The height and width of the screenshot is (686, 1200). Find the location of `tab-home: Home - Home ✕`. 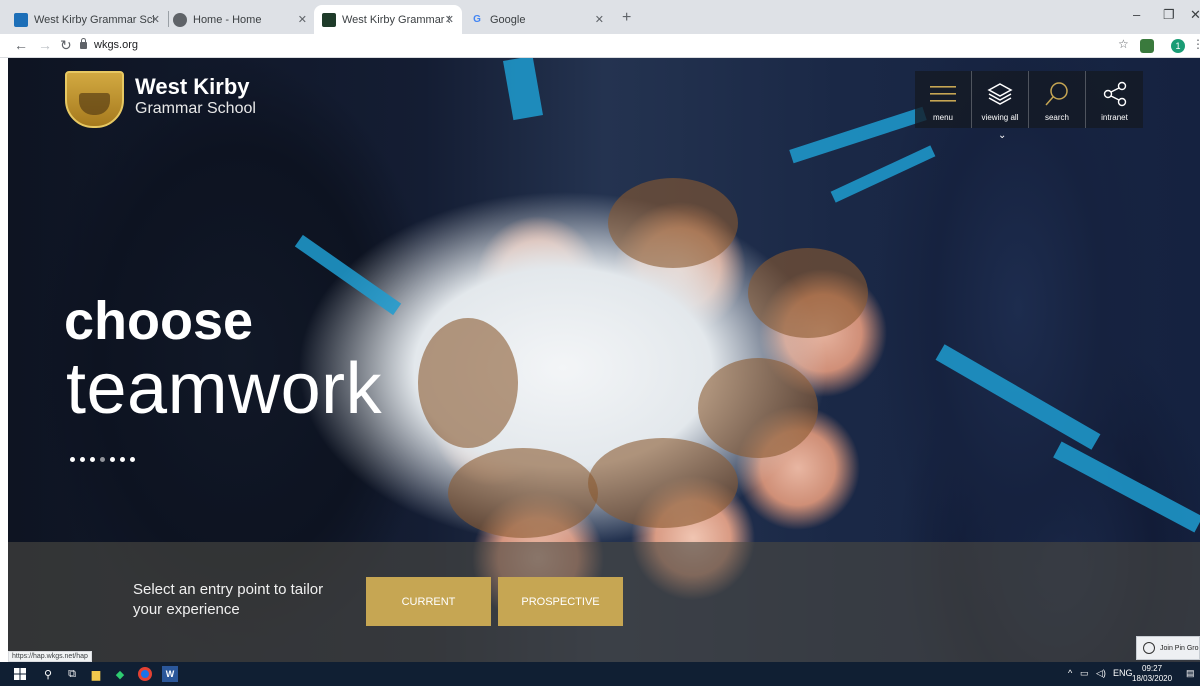

tab-home: Home - Home ✕ is located at coordinates (240, 19).